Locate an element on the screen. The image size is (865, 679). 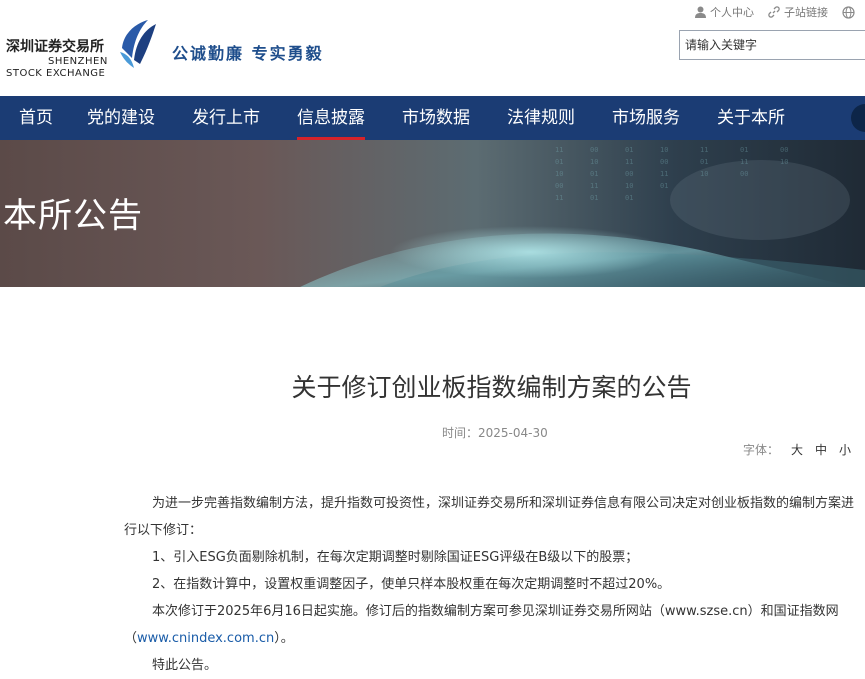
globe-icon is located at coordinates (848, 12).